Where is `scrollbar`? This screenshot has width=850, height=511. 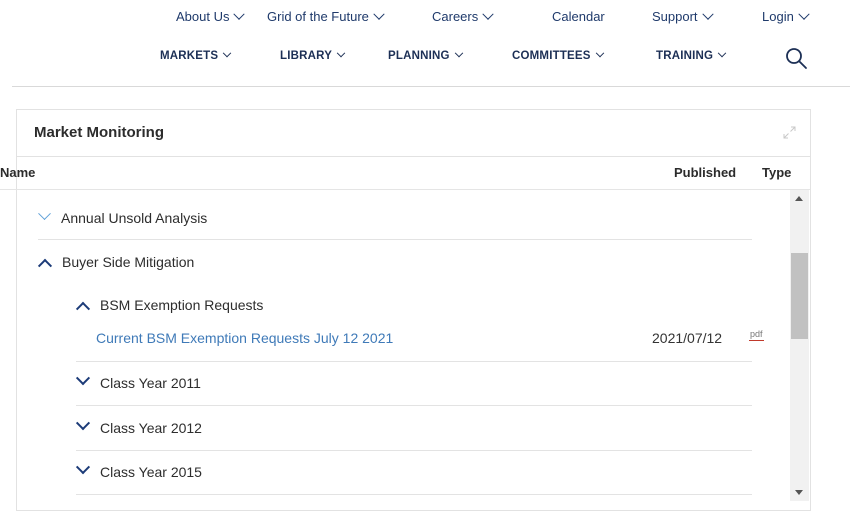 scrollbar is located at coordinates (799, 345).